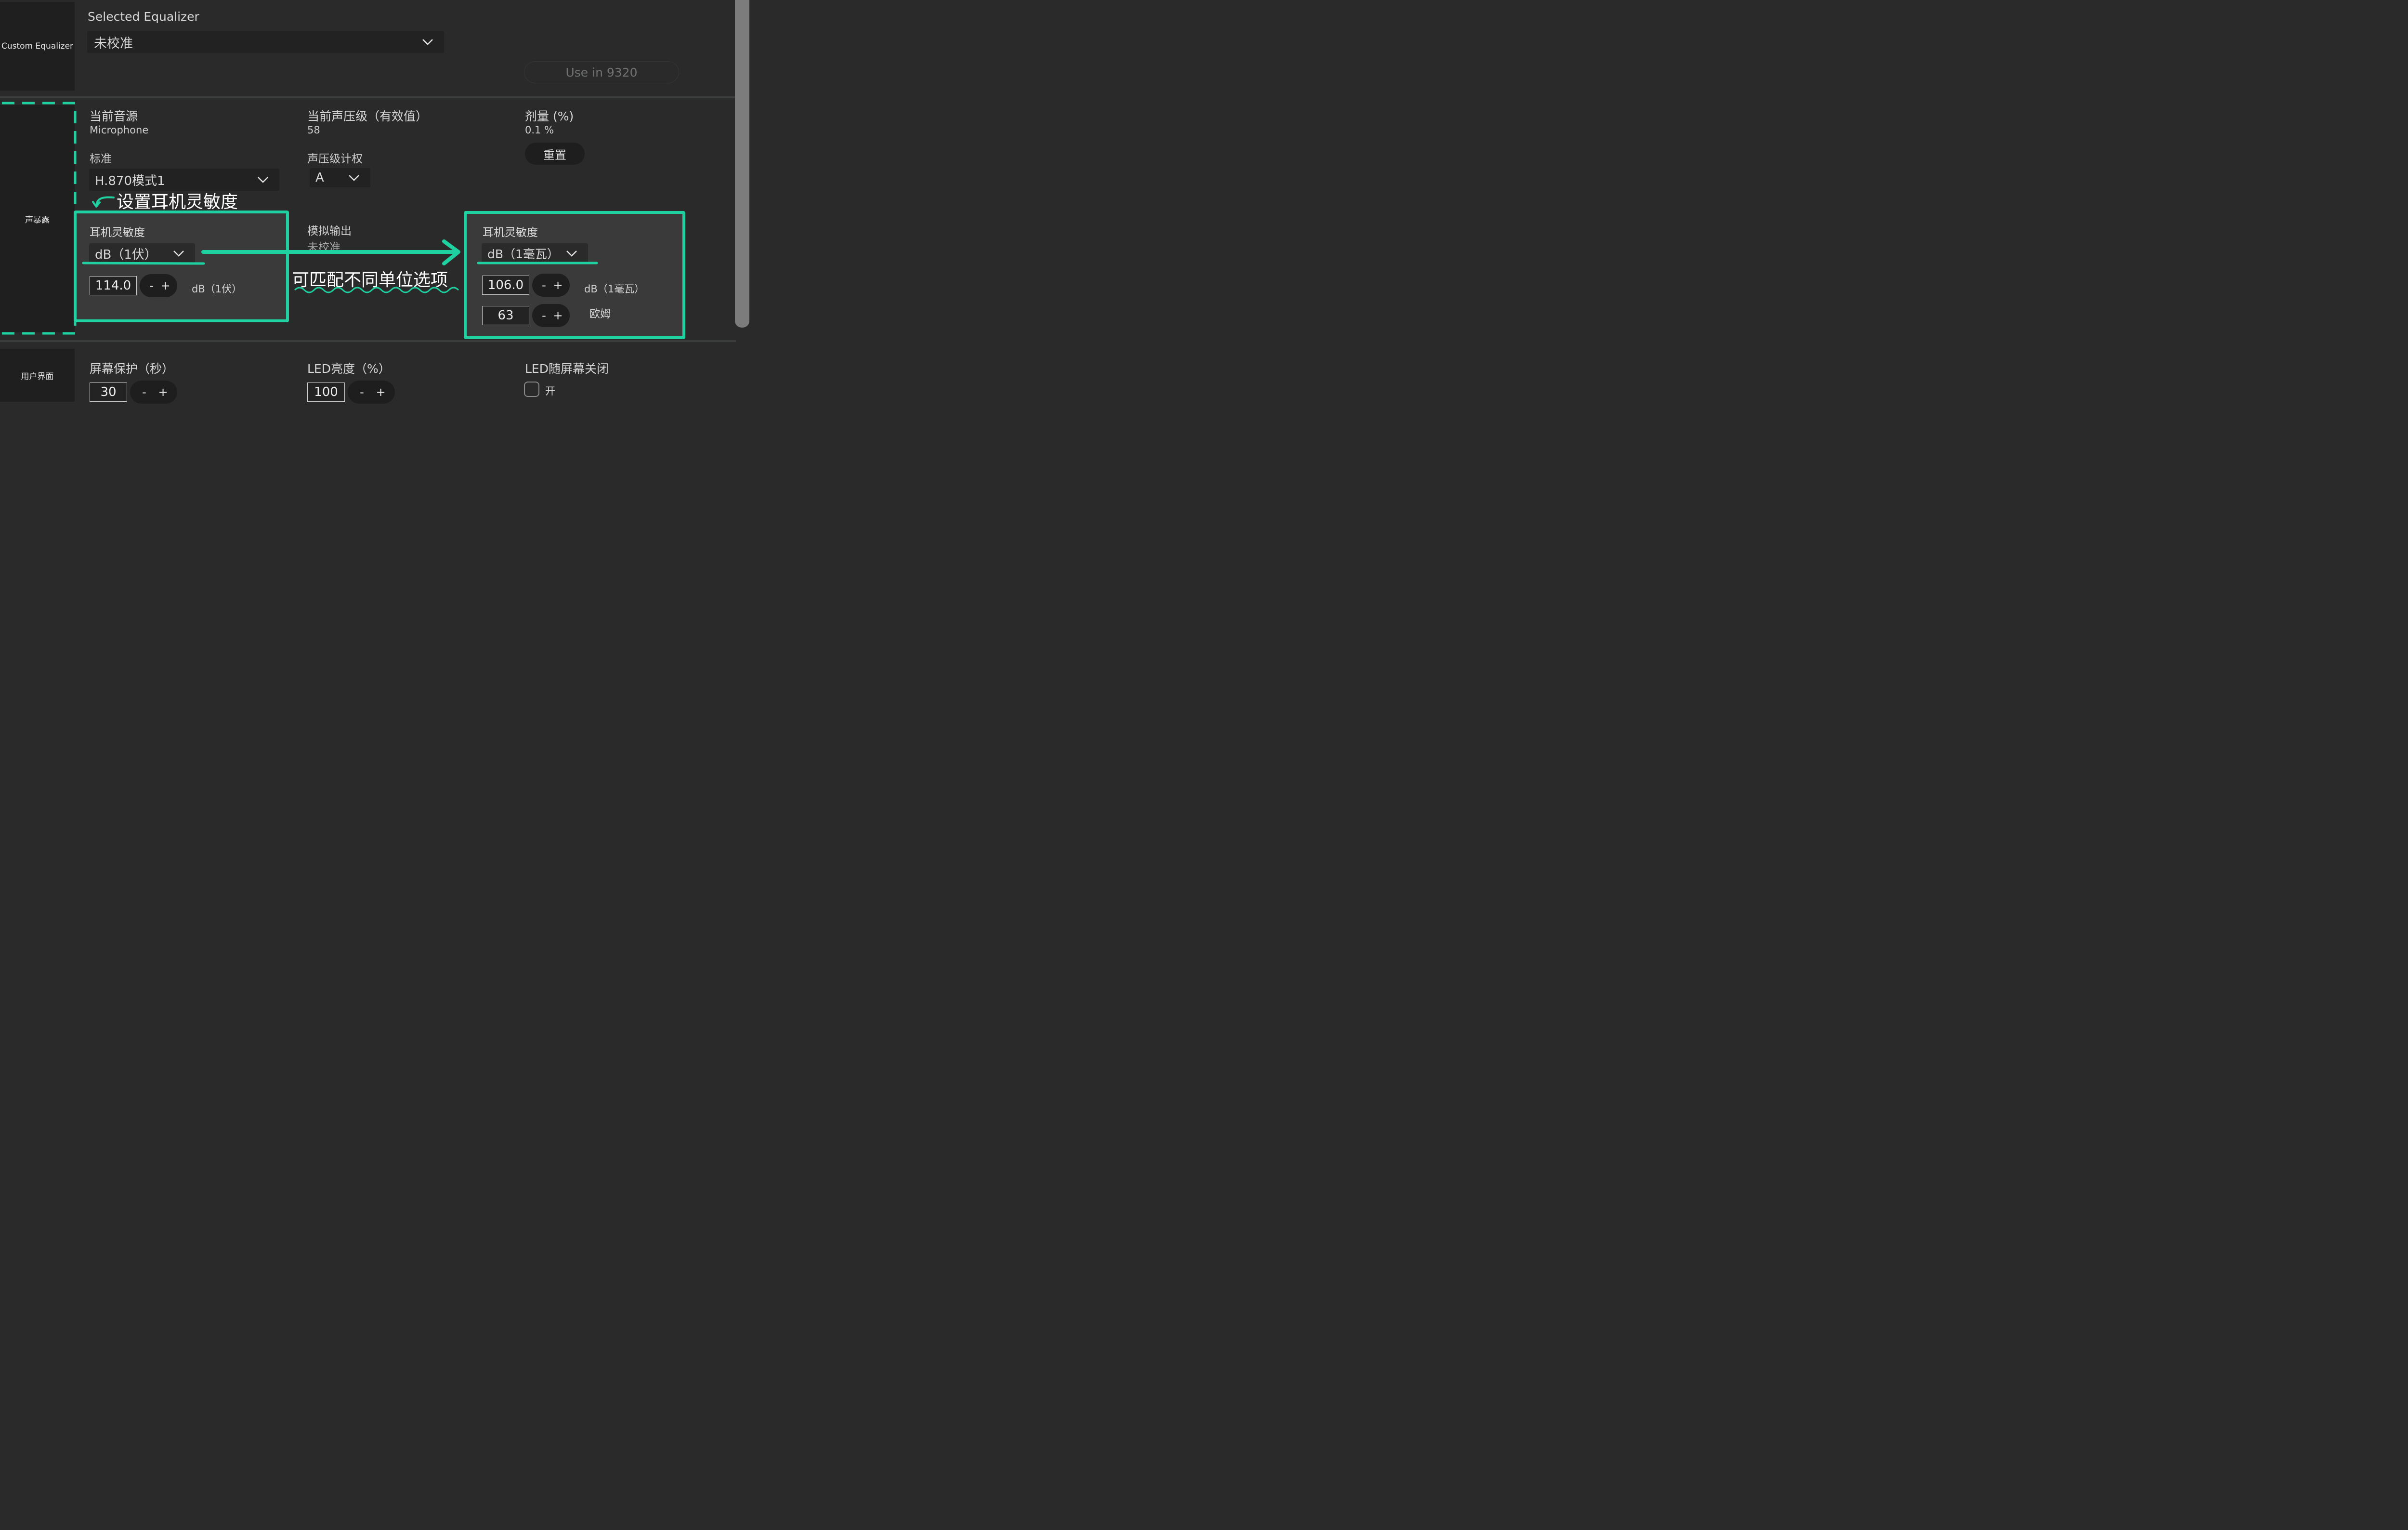 This screenshot has width=2408, height=1530. Describe the element at coordinates (371, 392) in the screenshot. I see `led-brightness-stepper: - +` at that location.